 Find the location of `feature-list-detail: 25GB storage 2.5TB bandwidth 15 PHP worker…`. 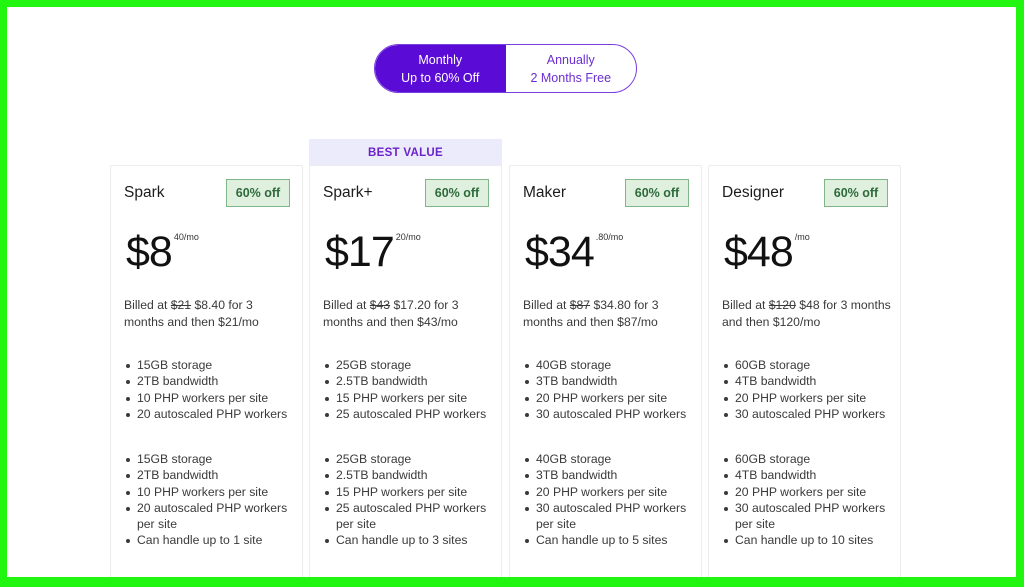

feature-list-detail: 25GB storage 2.5TB bandwidth 15 PHP worker… is located at coordinates (411, 500).